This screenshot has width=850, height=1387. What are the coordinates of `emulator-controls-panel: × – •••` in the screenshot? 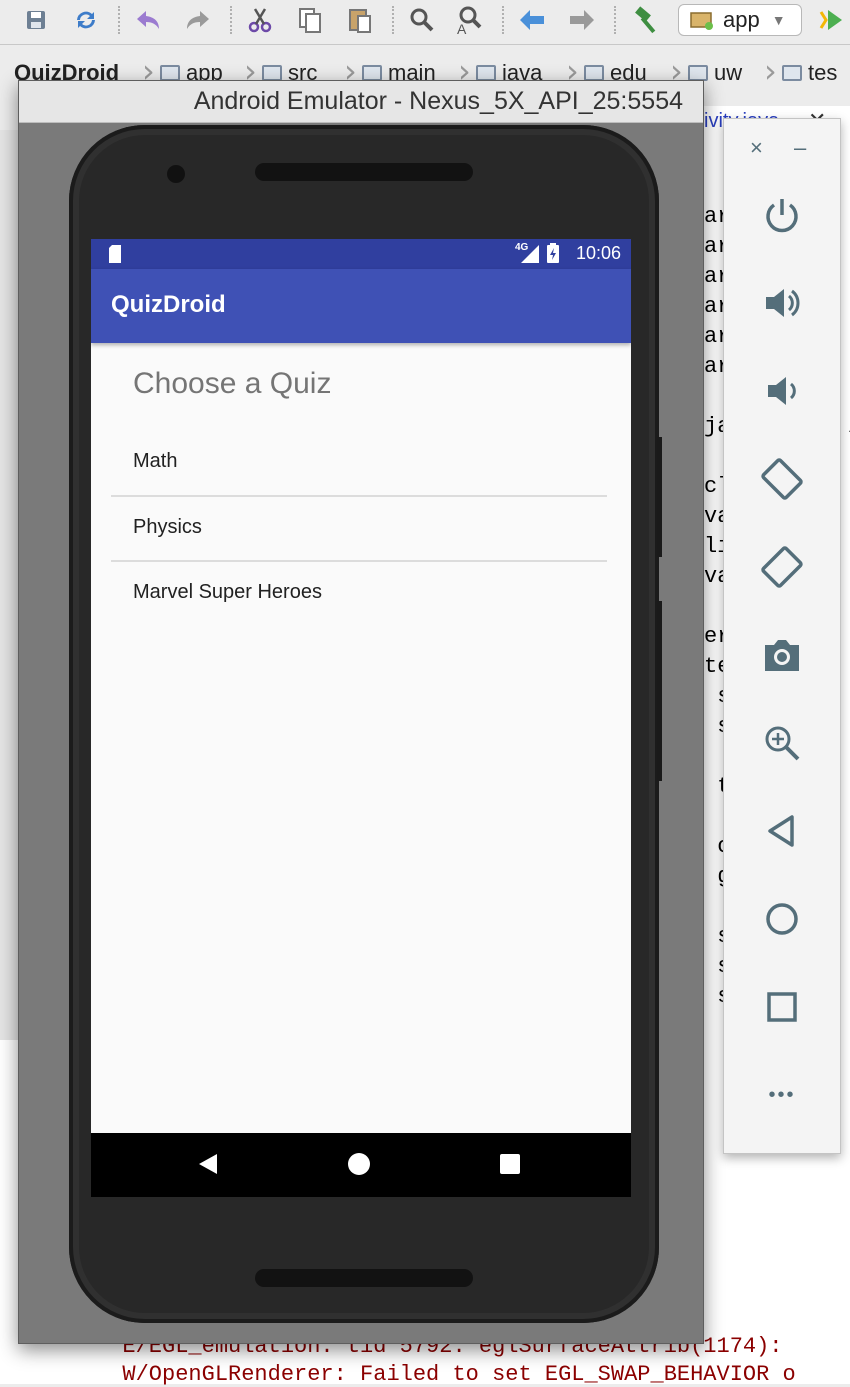 It's located at (782, 636).